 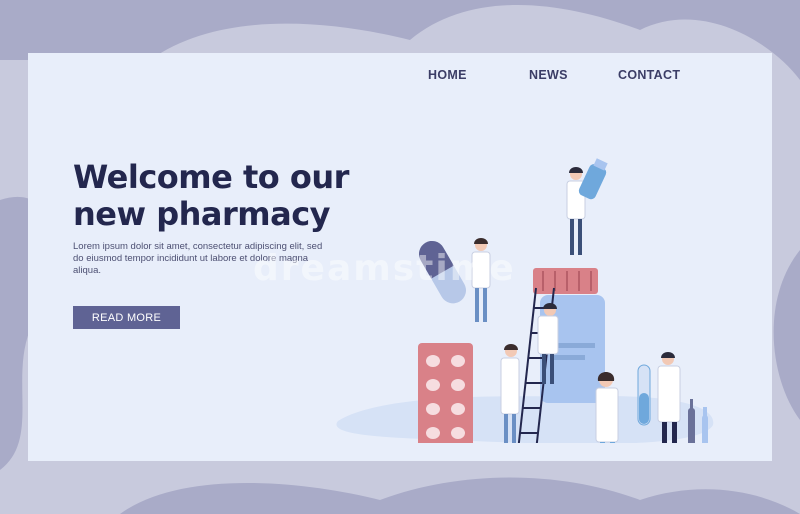 I want to click on pill-blister-pack, so click(x=445, y=393).